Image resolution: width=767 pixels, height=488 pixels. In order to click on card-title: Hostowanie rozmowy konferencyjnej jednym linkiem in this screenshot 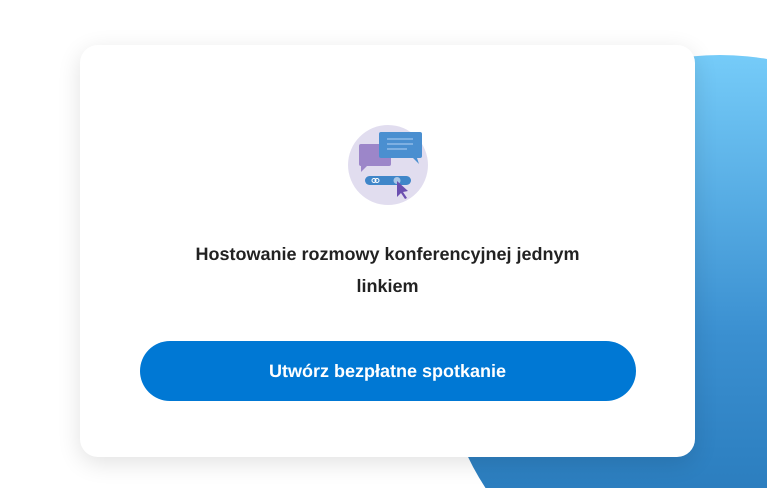, I will do `click(387, 270)`.